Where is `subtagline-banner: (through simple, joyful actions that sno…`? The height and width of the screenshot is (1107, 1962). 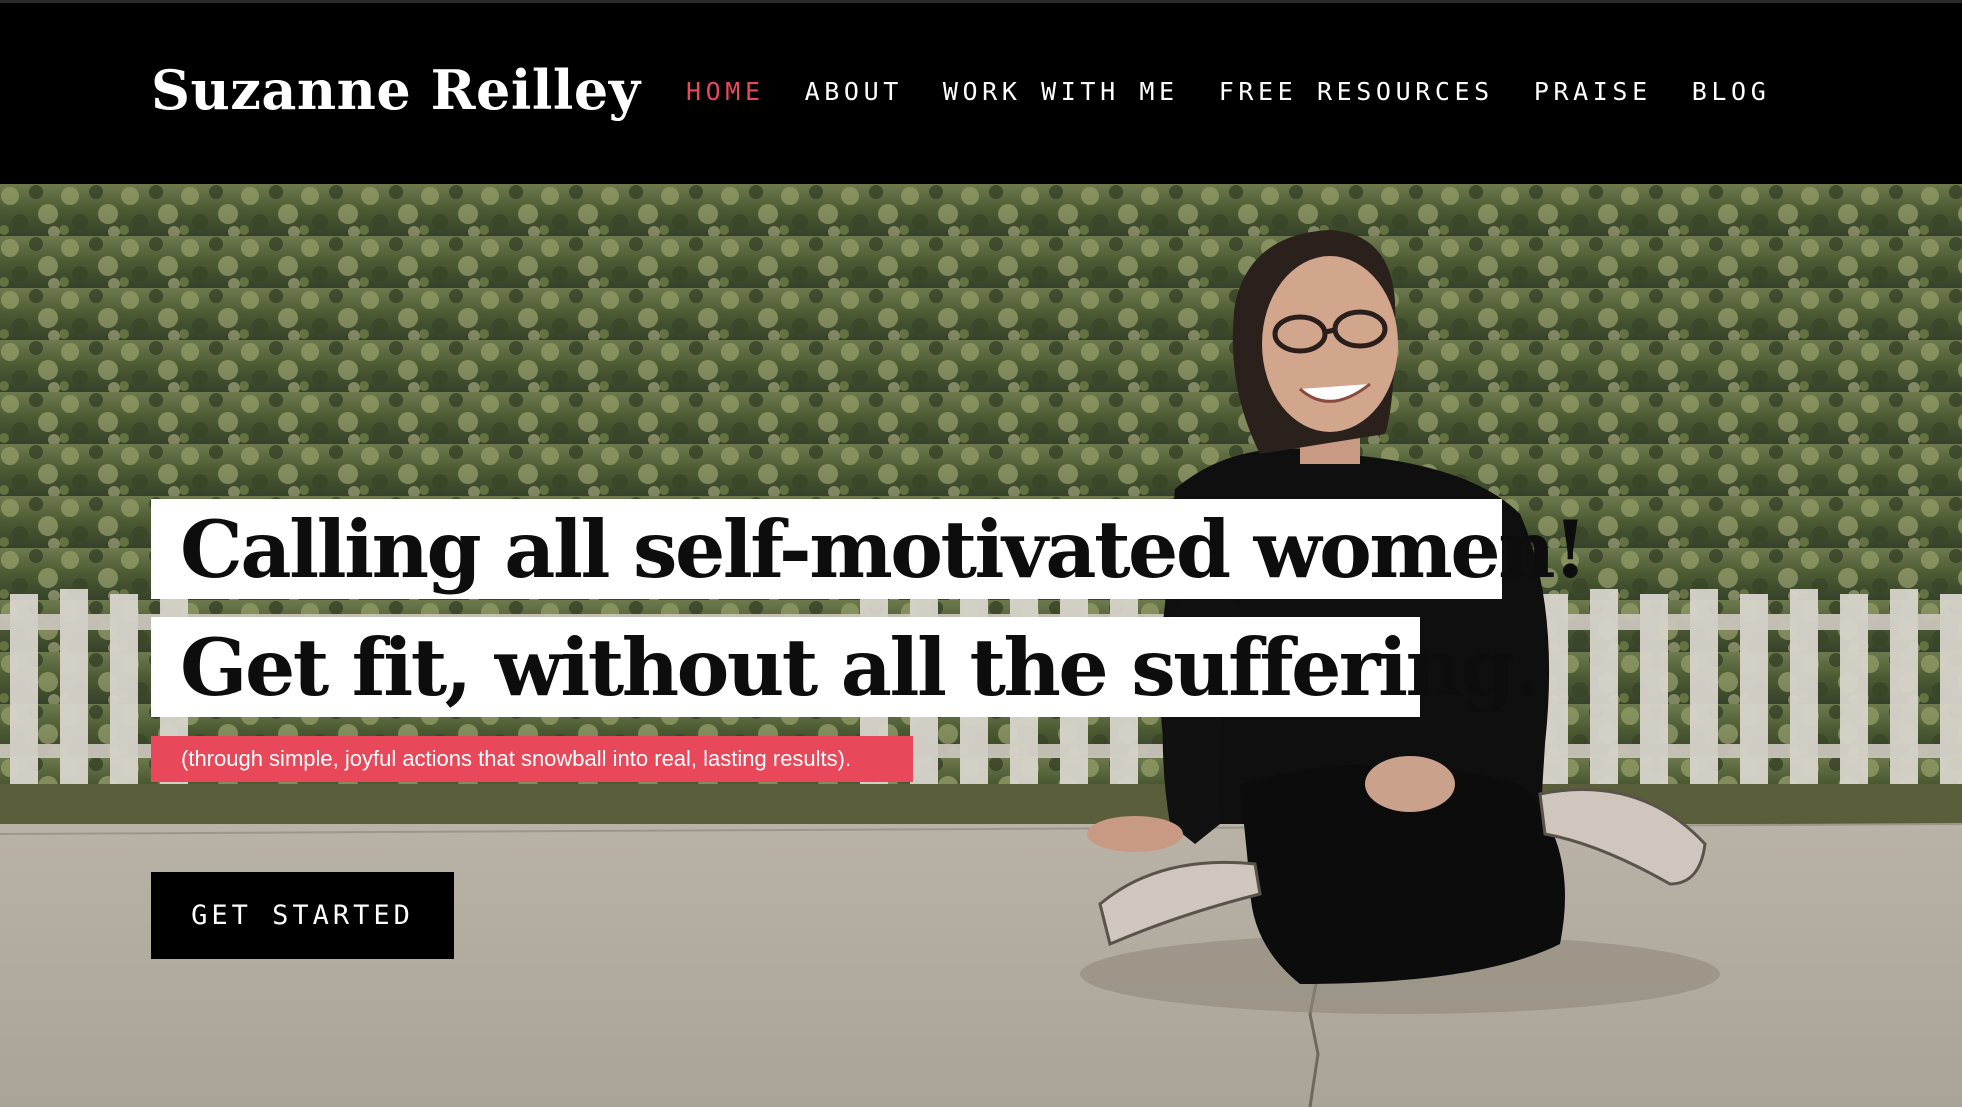 subtagline-banner: (through simple, joyful actions that sno… is located at coordinates (532, 759).